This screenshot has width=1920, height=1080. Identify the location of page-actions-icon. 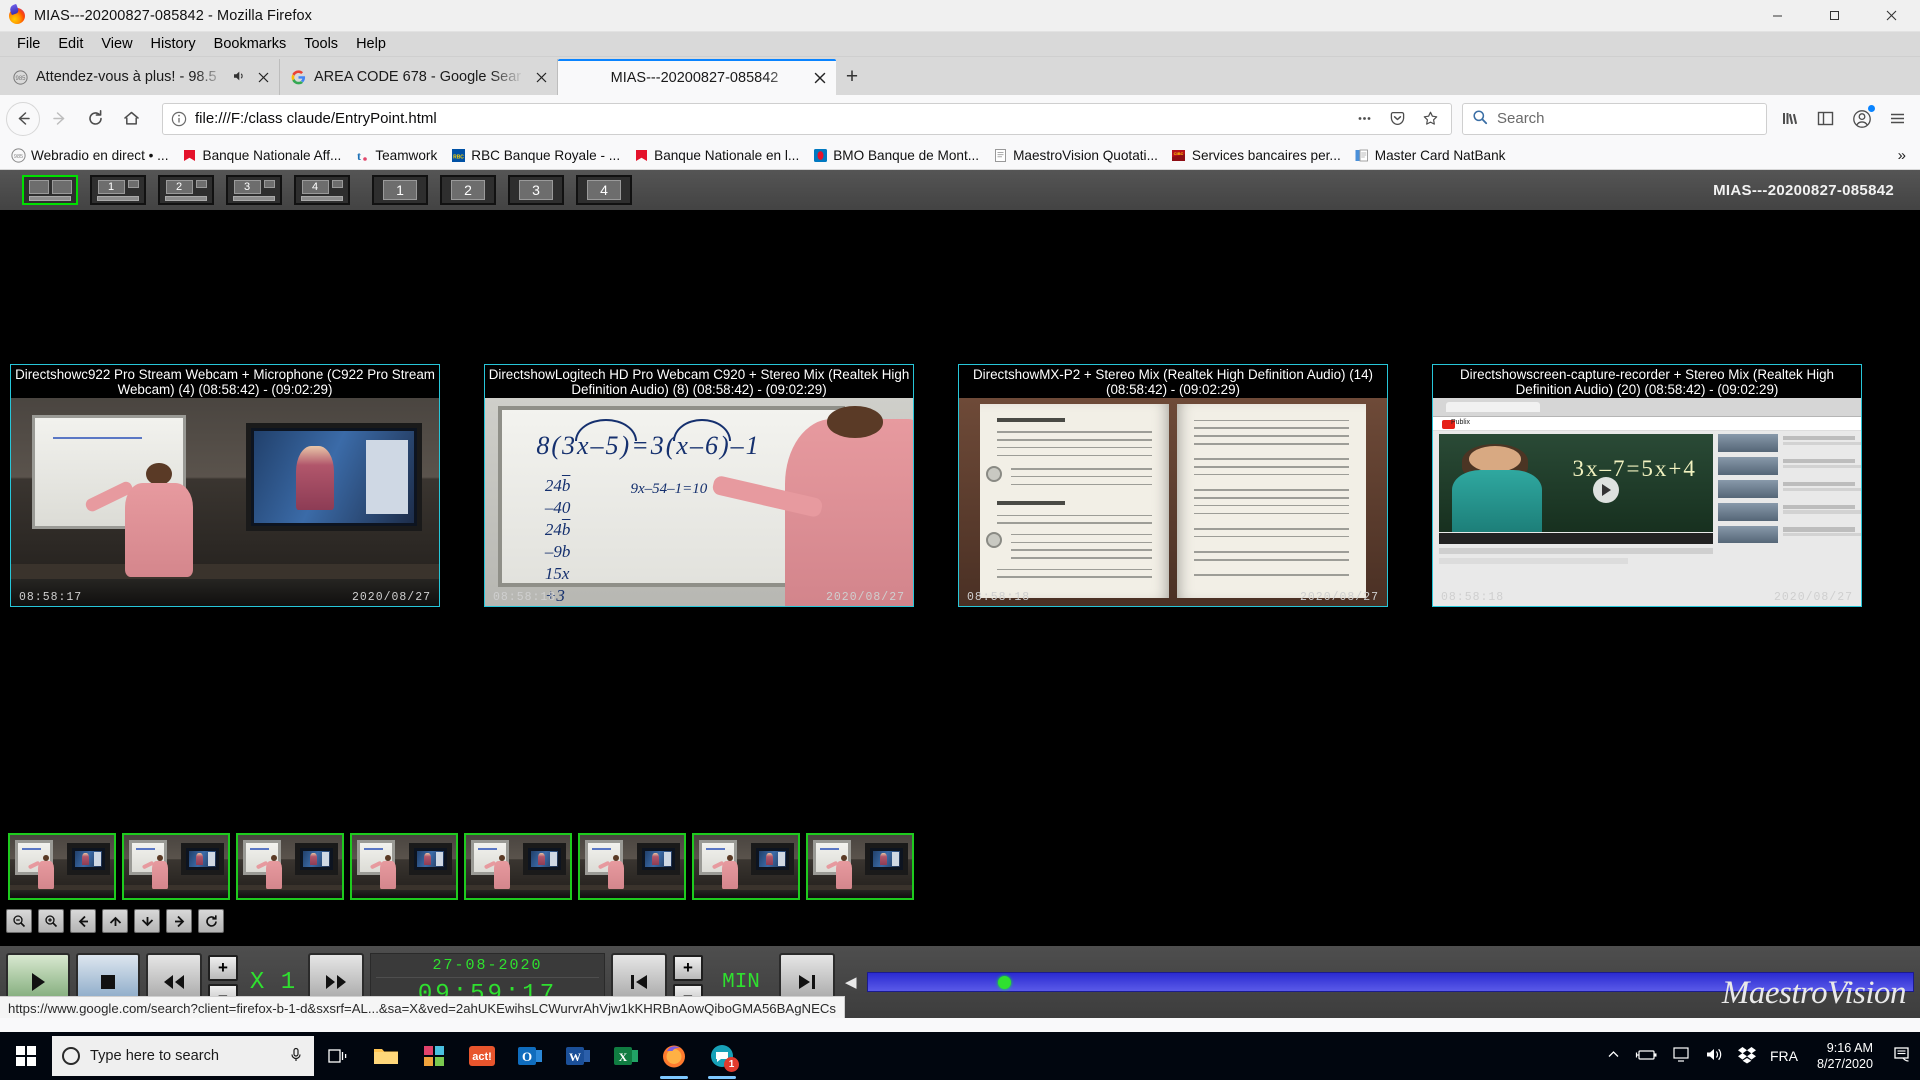
(1364, 118).